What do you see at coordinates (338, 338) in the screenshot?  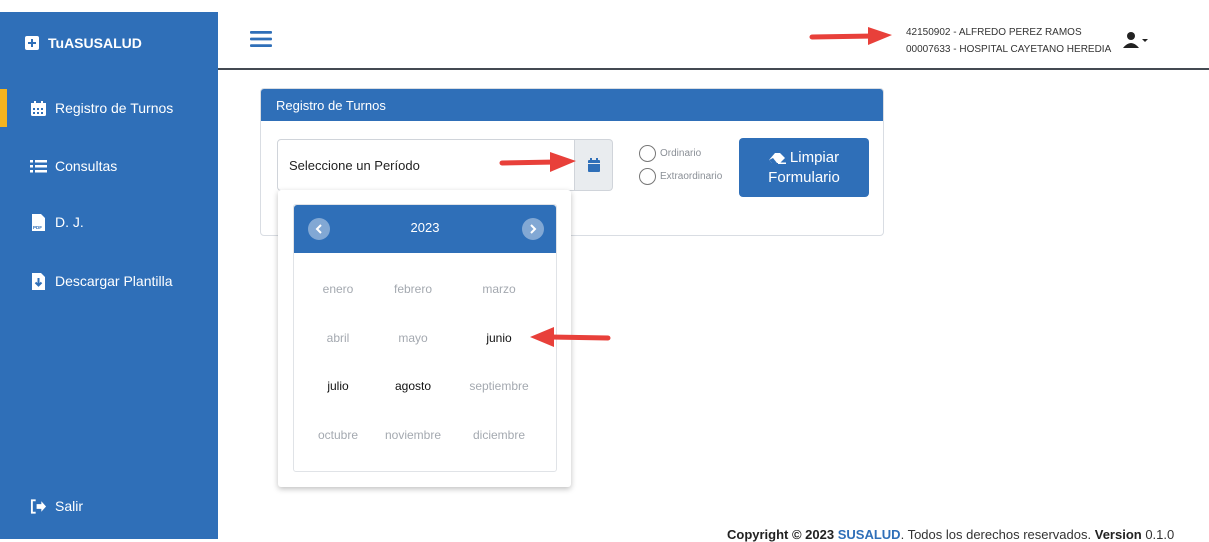 I see `month-abril: abril` at bounding box center [338, 338].